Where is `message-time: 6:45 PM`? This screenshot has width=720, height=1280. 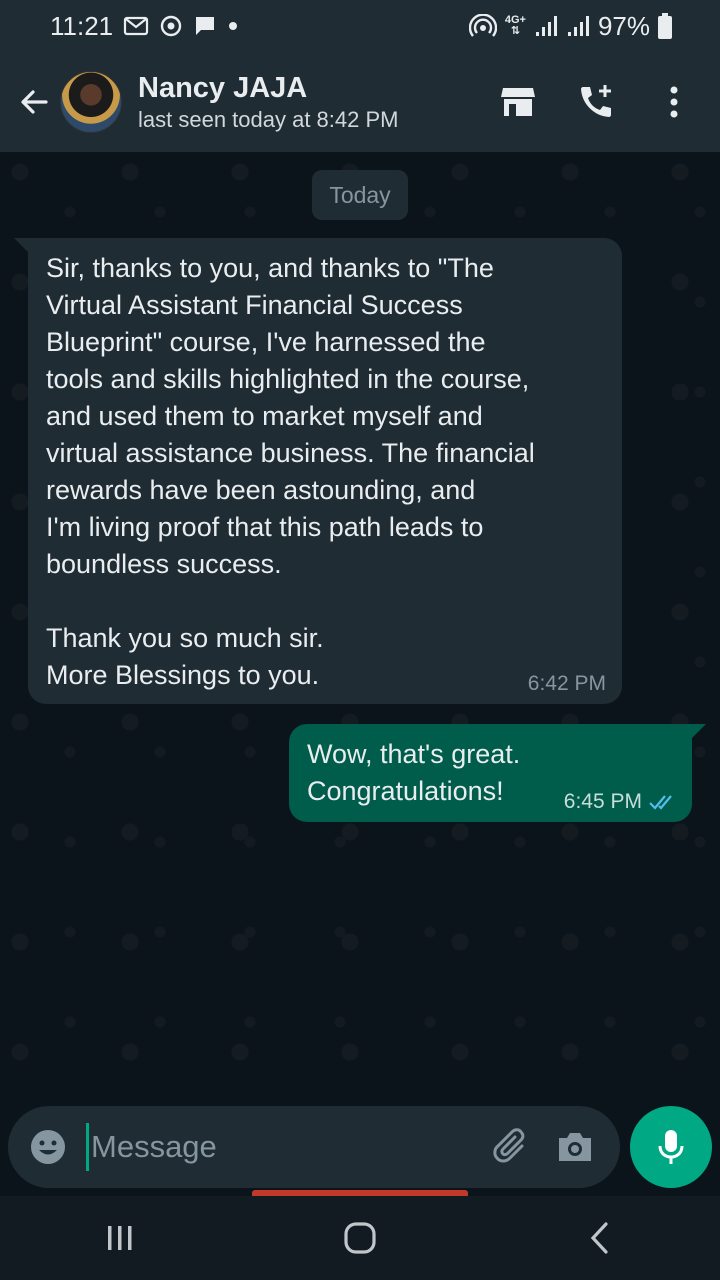 message-time: 6:45 PM is located at coordinates (602, 801).